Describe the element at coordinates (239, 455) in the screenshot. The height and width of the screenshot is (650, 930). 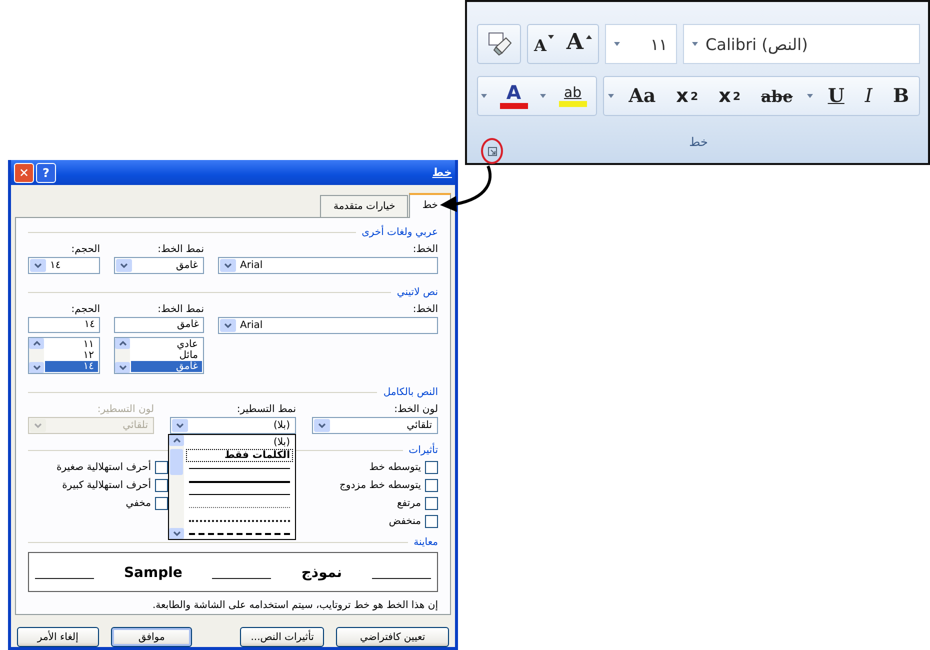
I see `list-item: الكلمات فقط` at that location.